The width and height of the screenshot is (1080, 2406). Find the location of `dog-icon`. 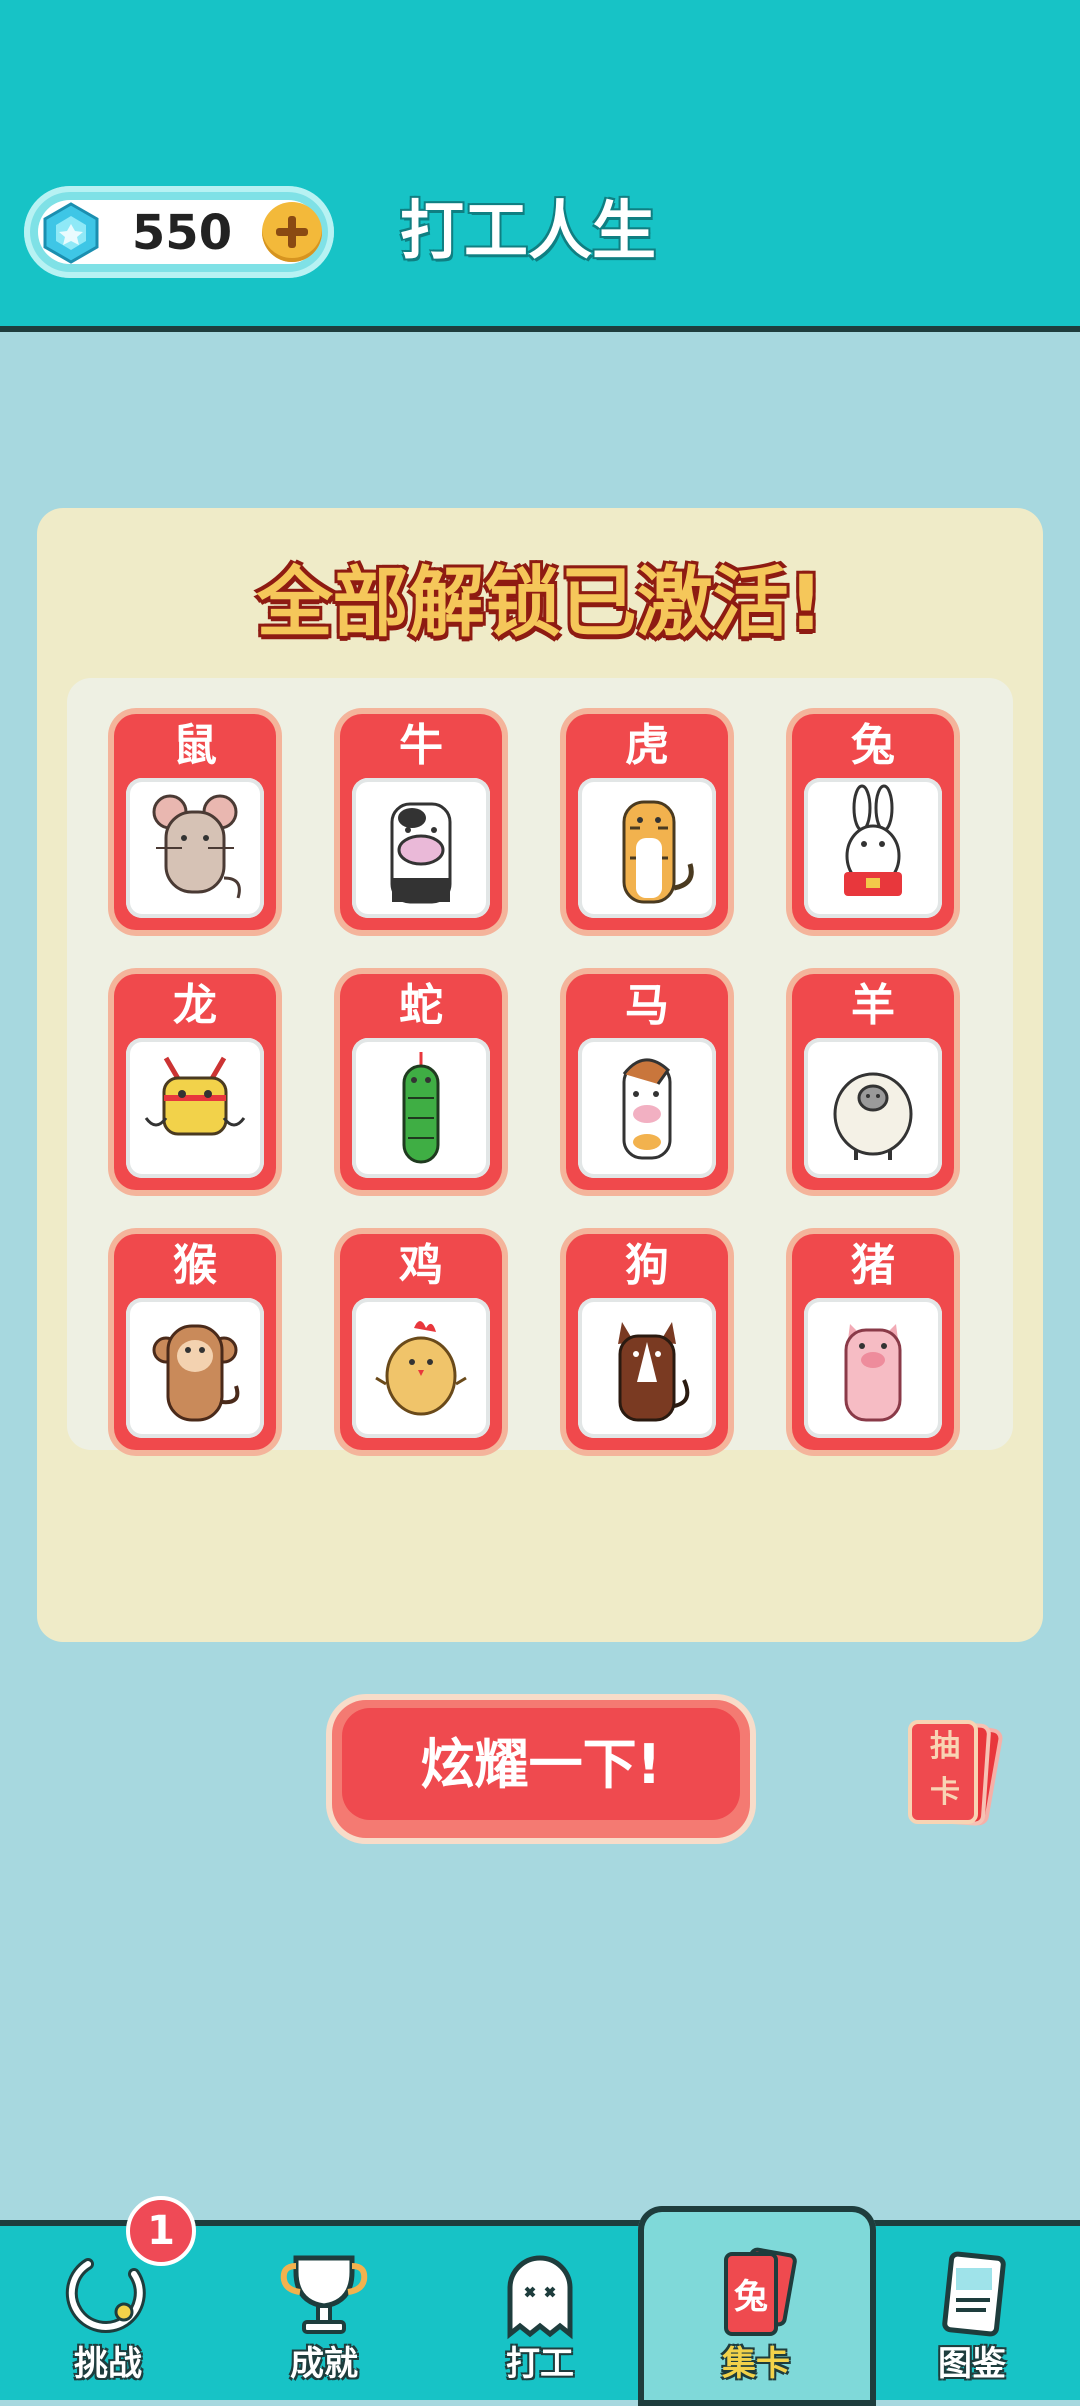

dog-icon is located at coordinates (654, 1372).